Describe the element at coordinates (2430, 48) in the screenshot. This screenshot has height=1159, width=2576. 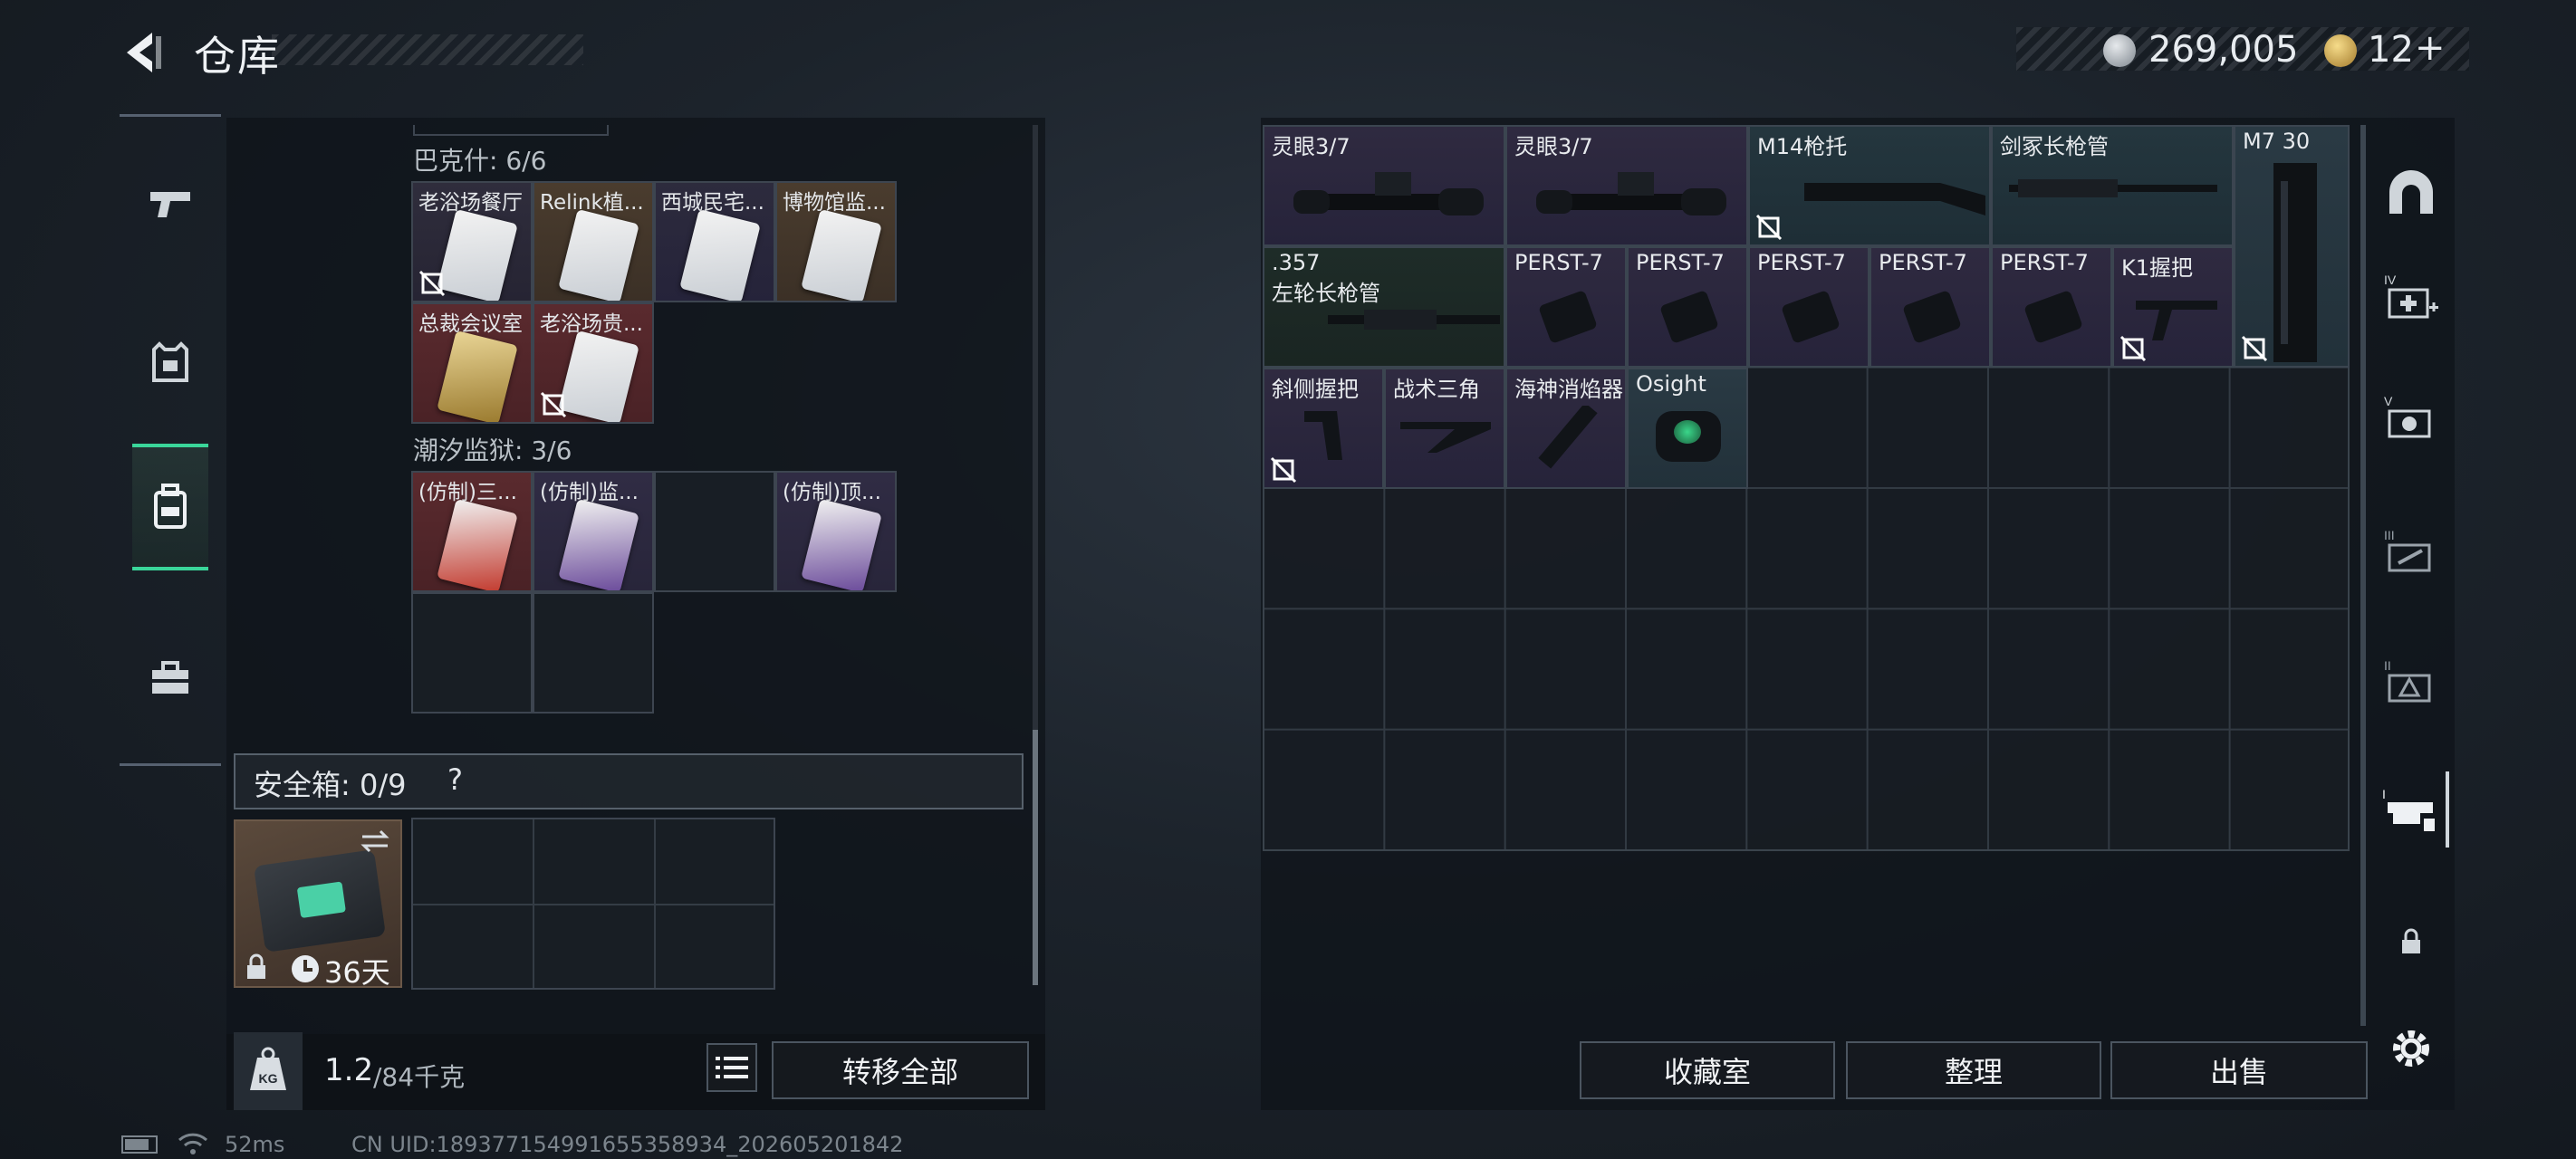
I see `add-currency-button: +` at that location.